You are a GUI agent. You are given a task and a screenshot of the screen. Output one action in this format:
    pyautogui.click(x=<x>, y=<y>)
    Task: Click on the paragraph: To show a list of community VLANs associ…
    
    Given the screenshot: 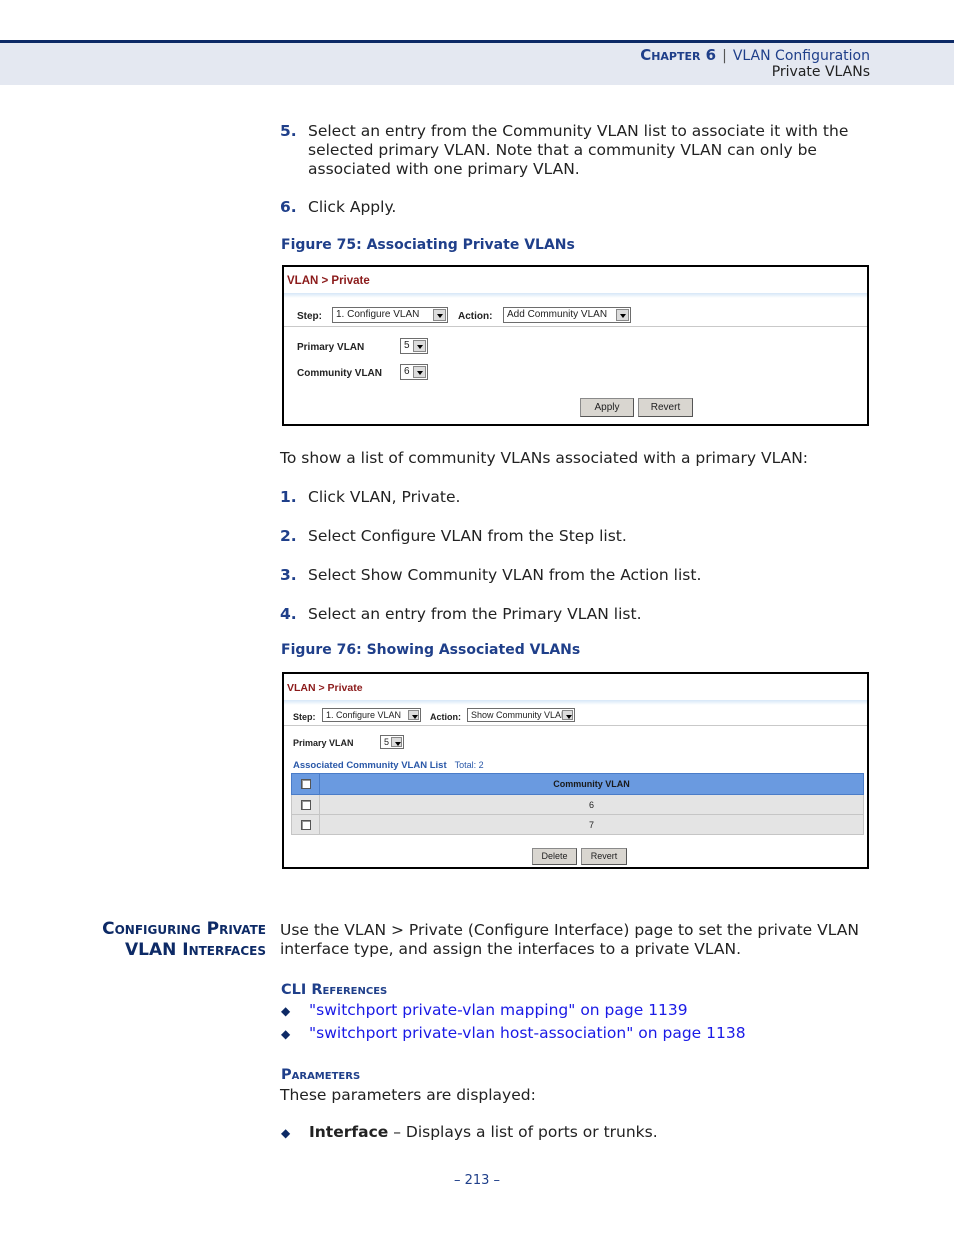 What is the action you would take?
    pyautogui.click(x=544, y=458)
    